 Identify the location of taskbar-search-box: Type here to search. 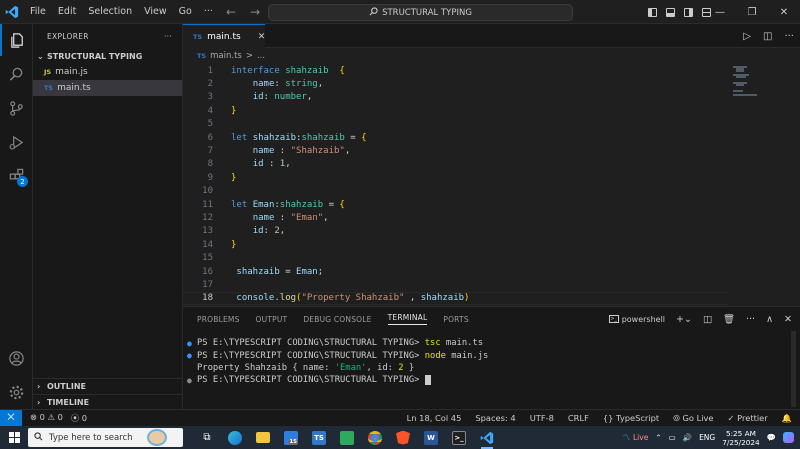
(105, 437).